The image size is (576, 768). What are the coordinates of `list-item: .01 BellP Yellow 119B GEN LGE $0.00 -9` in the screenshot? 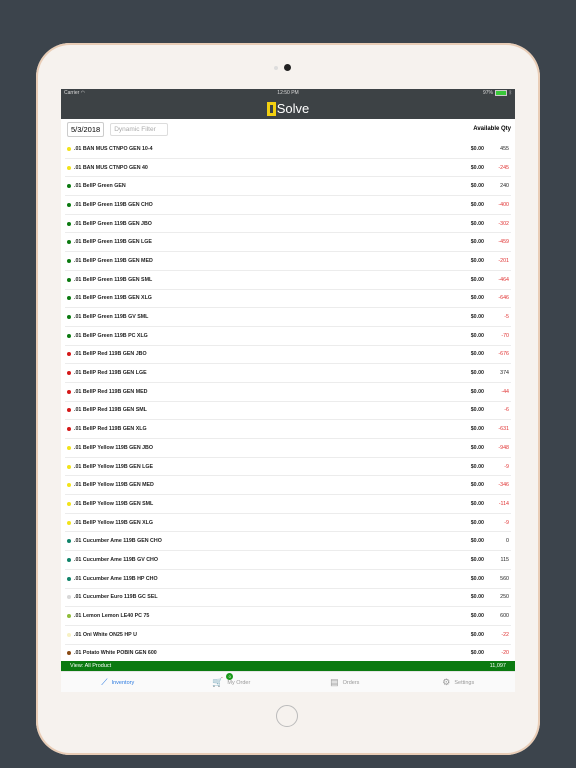 It's located at (288, 467).